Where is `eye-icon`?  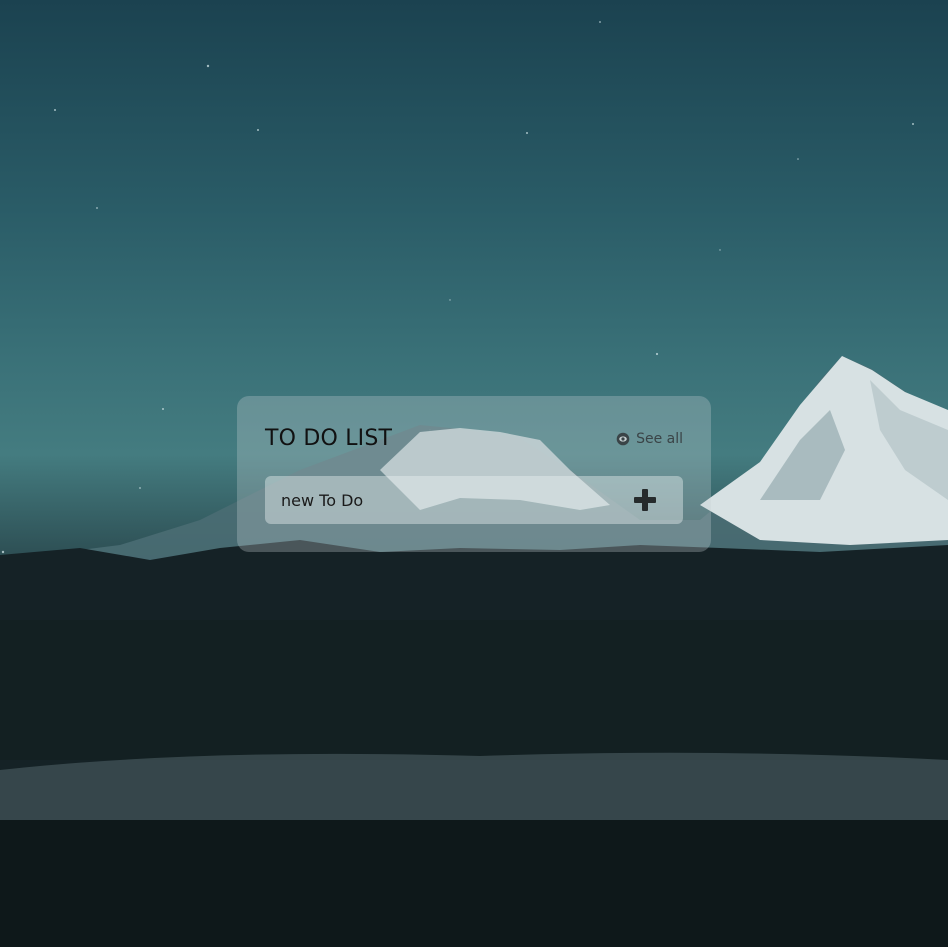
eye-icon is located at coordinates (623, 439).